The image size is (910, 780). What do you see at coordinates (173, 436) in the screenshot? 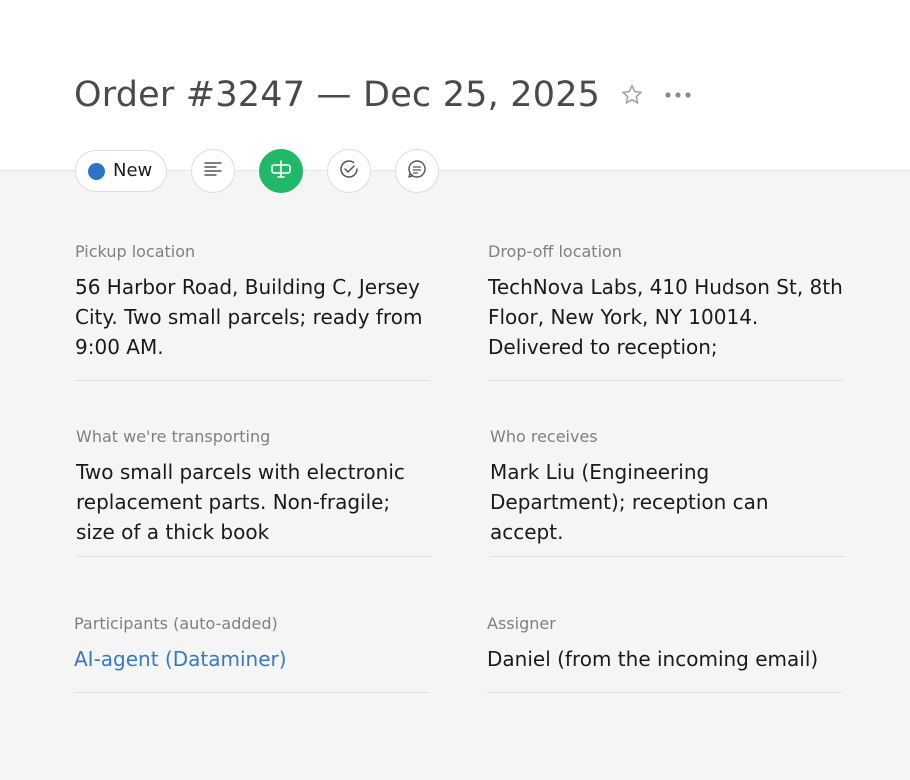
I see `transporting-label: What we're transporting` at bounding box center [173, 436].